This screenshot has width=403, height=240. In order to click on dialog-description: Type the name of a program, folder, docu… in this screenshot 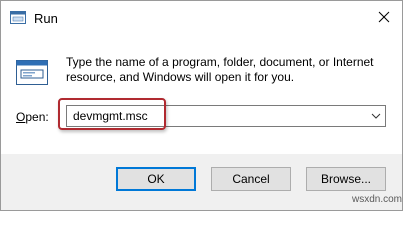, I will do `click(220, 69)`.